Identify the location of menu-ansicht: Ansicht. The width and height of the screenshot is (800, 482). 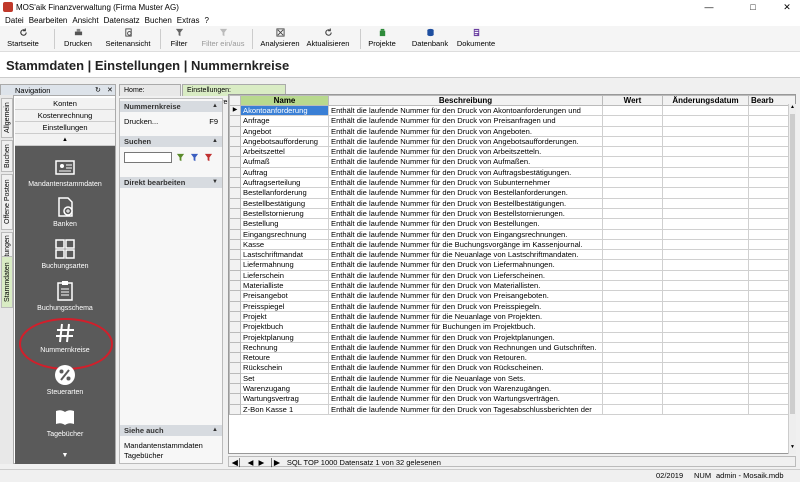
(85, 20).